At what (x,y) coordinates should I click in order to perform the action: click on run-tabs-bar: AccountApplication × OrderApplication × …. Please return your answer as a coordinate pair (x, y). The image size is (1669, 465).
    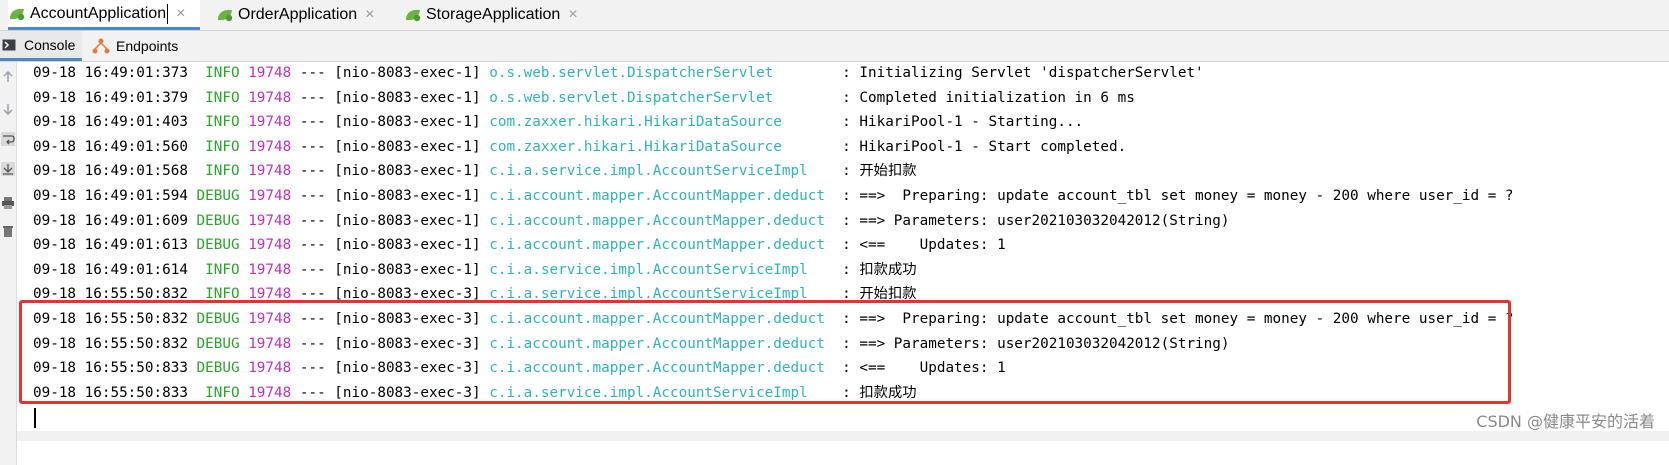
    Looking at the image, I should click on (834, 15).